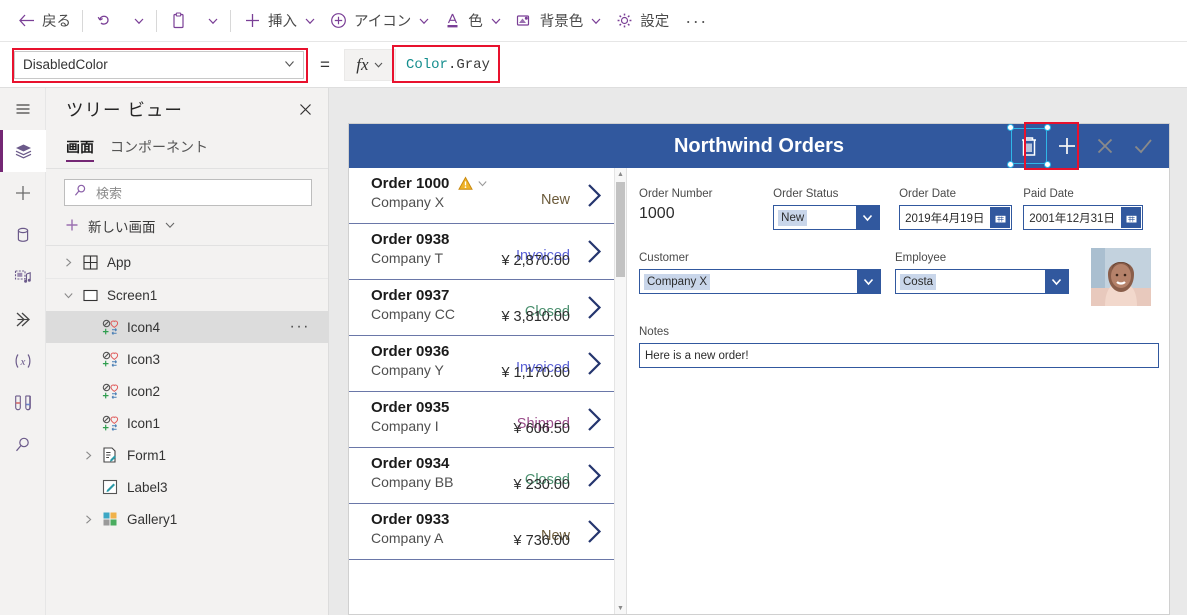  I want to click on field-label: Order Date, so click(927, 194).